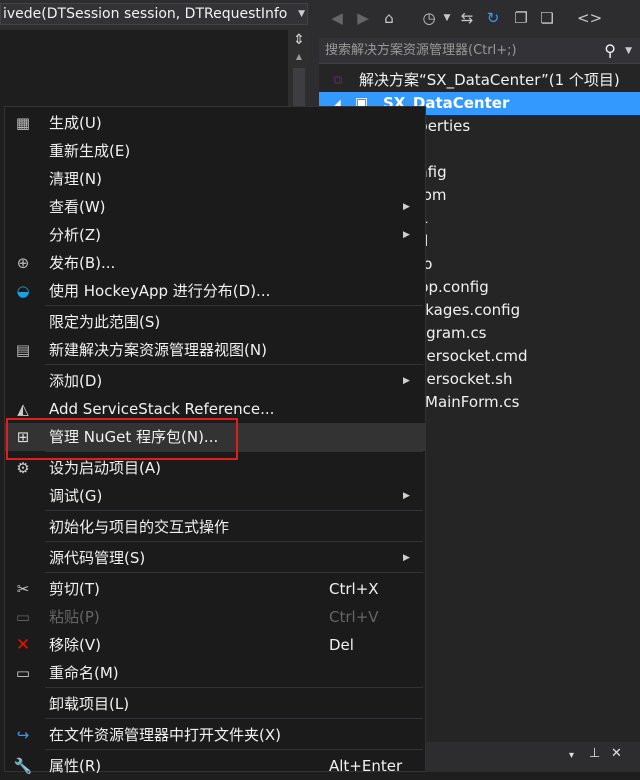 The image size is (640, 780). I want to click on properties-icon: 🔧, so click(23, 766).